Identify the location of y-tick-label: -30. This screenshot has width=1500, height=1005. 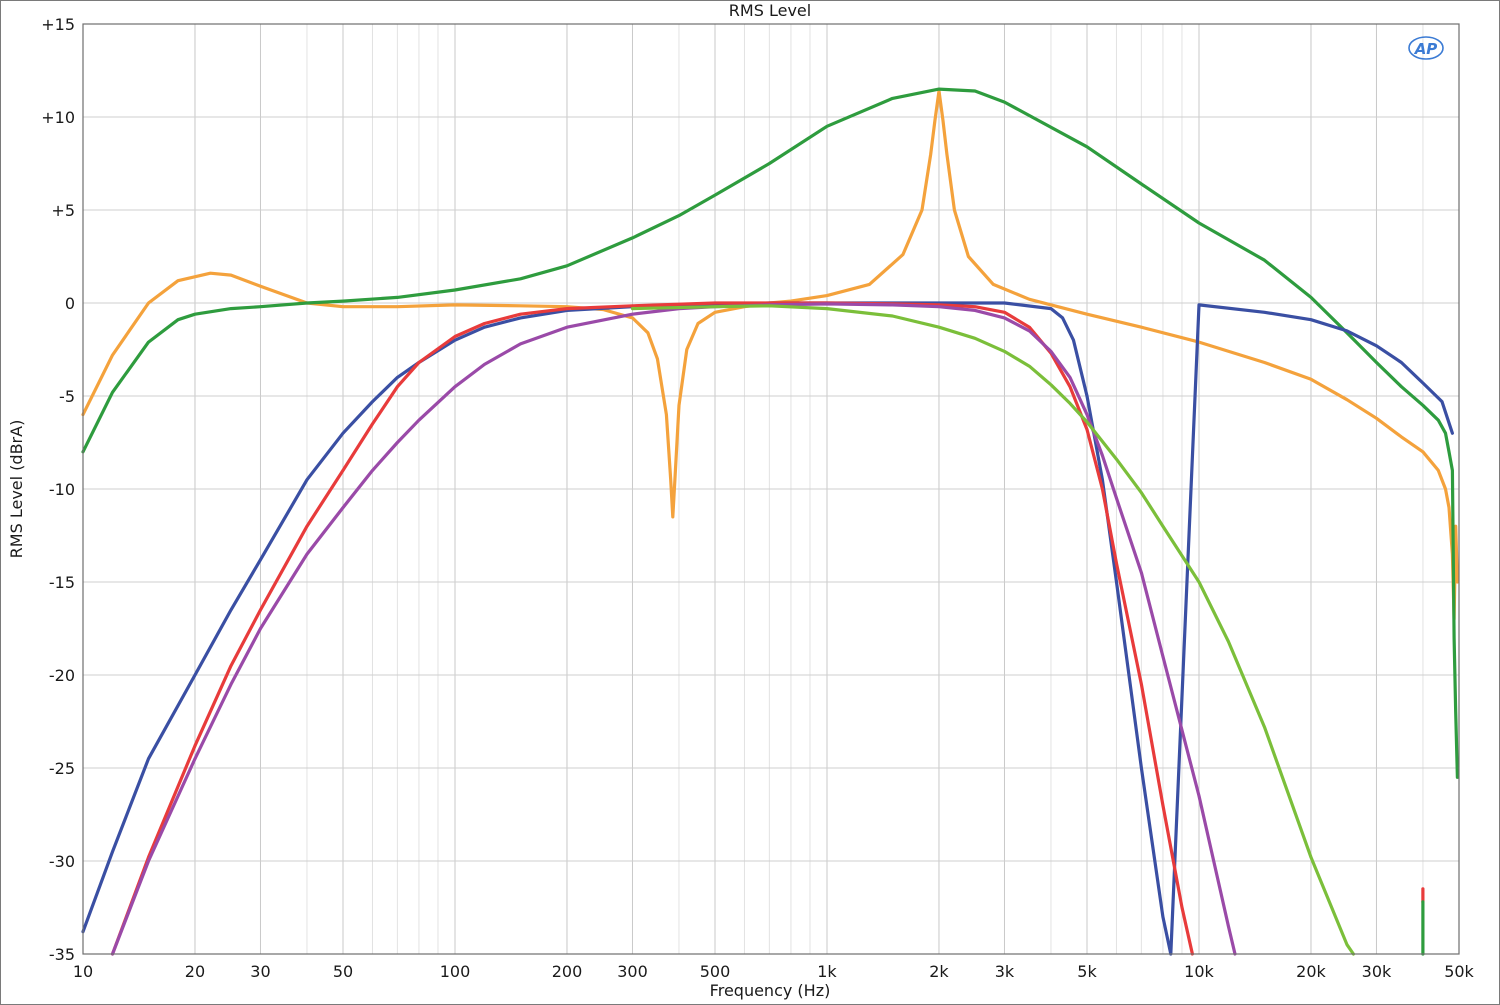
(62, 861).